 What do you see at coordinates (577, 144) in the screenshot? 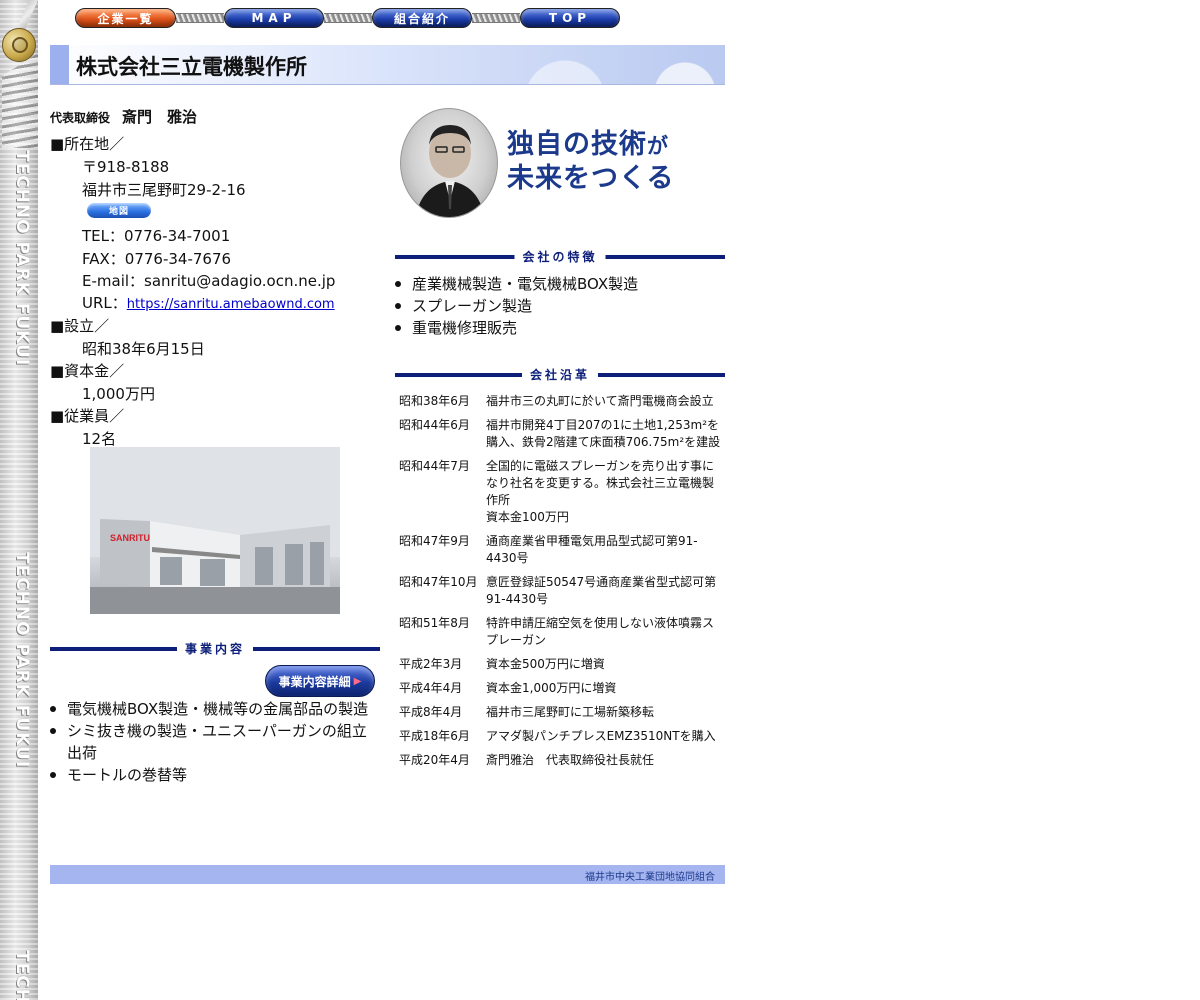
I see `tagline-line1: 独自の技術` at bounding box center [577, 144].